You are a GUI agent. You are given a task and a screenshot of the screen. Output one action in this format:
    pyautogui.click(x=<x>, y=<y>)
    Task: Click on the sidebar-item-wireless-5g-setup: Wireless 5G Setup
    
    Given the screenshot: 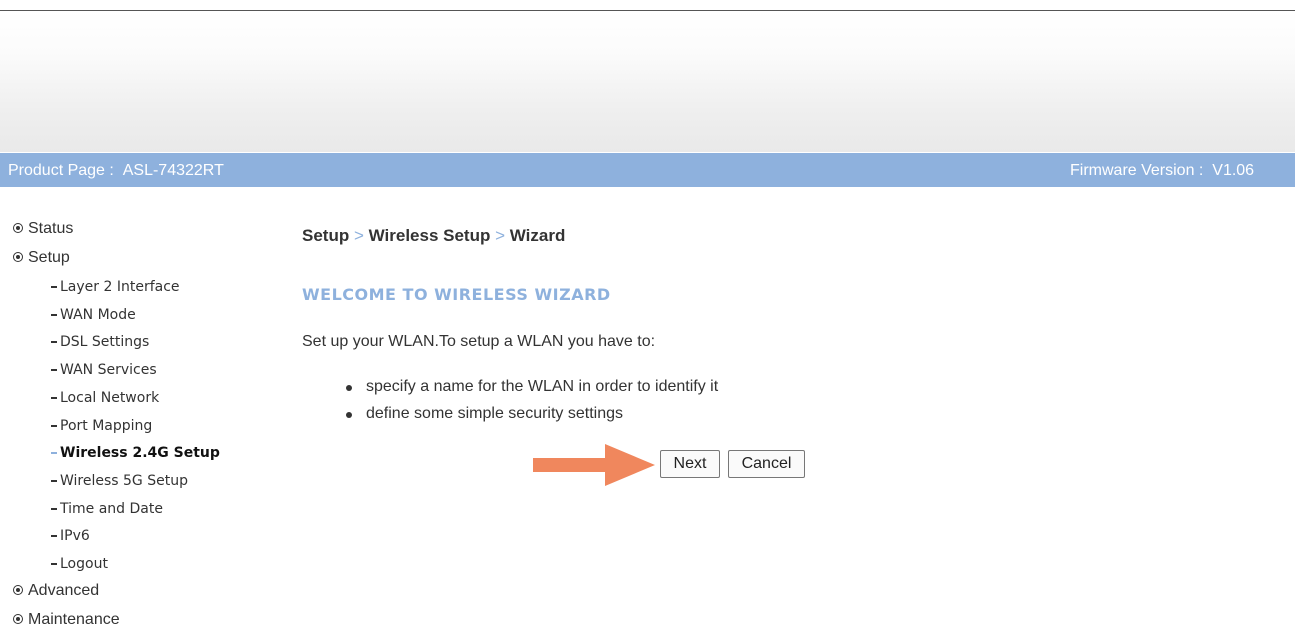 What is the action you would take?
    pyautogui.click(x=119, y=481)
    